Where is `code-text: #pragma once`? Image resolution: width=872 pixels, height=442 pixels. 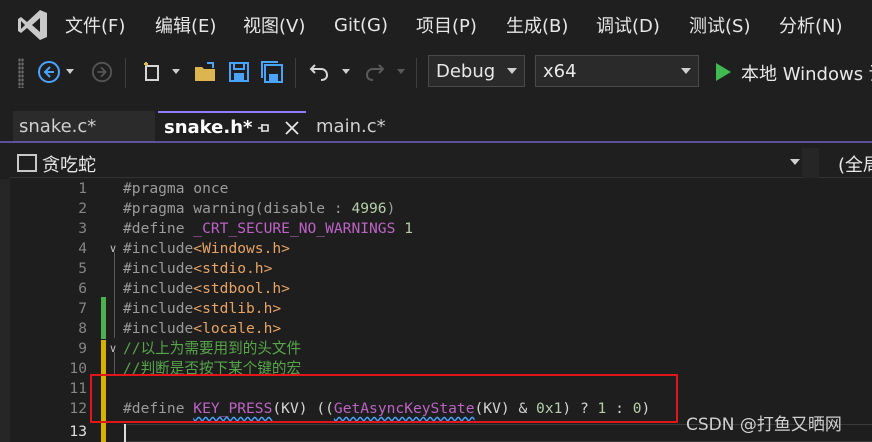
code-text: #pragma once is located at coordinates (176, 188).